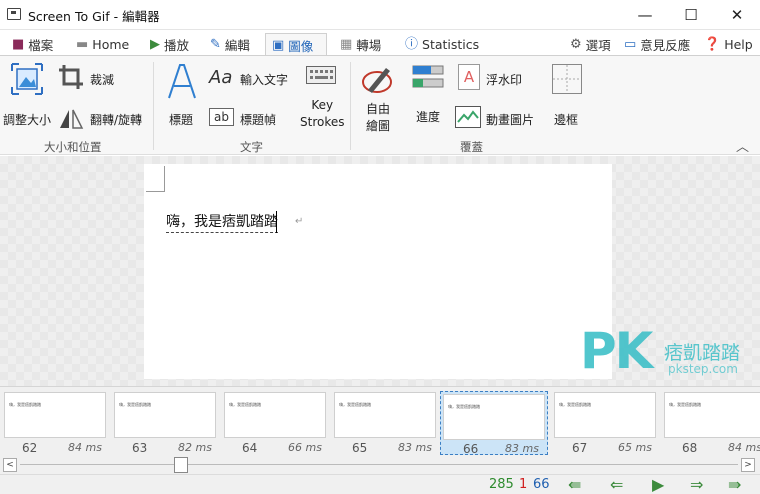 This screenshot has height=494, width=760. I want to click on cinemagraph-button: 動畫圖片, so click(510, 119).